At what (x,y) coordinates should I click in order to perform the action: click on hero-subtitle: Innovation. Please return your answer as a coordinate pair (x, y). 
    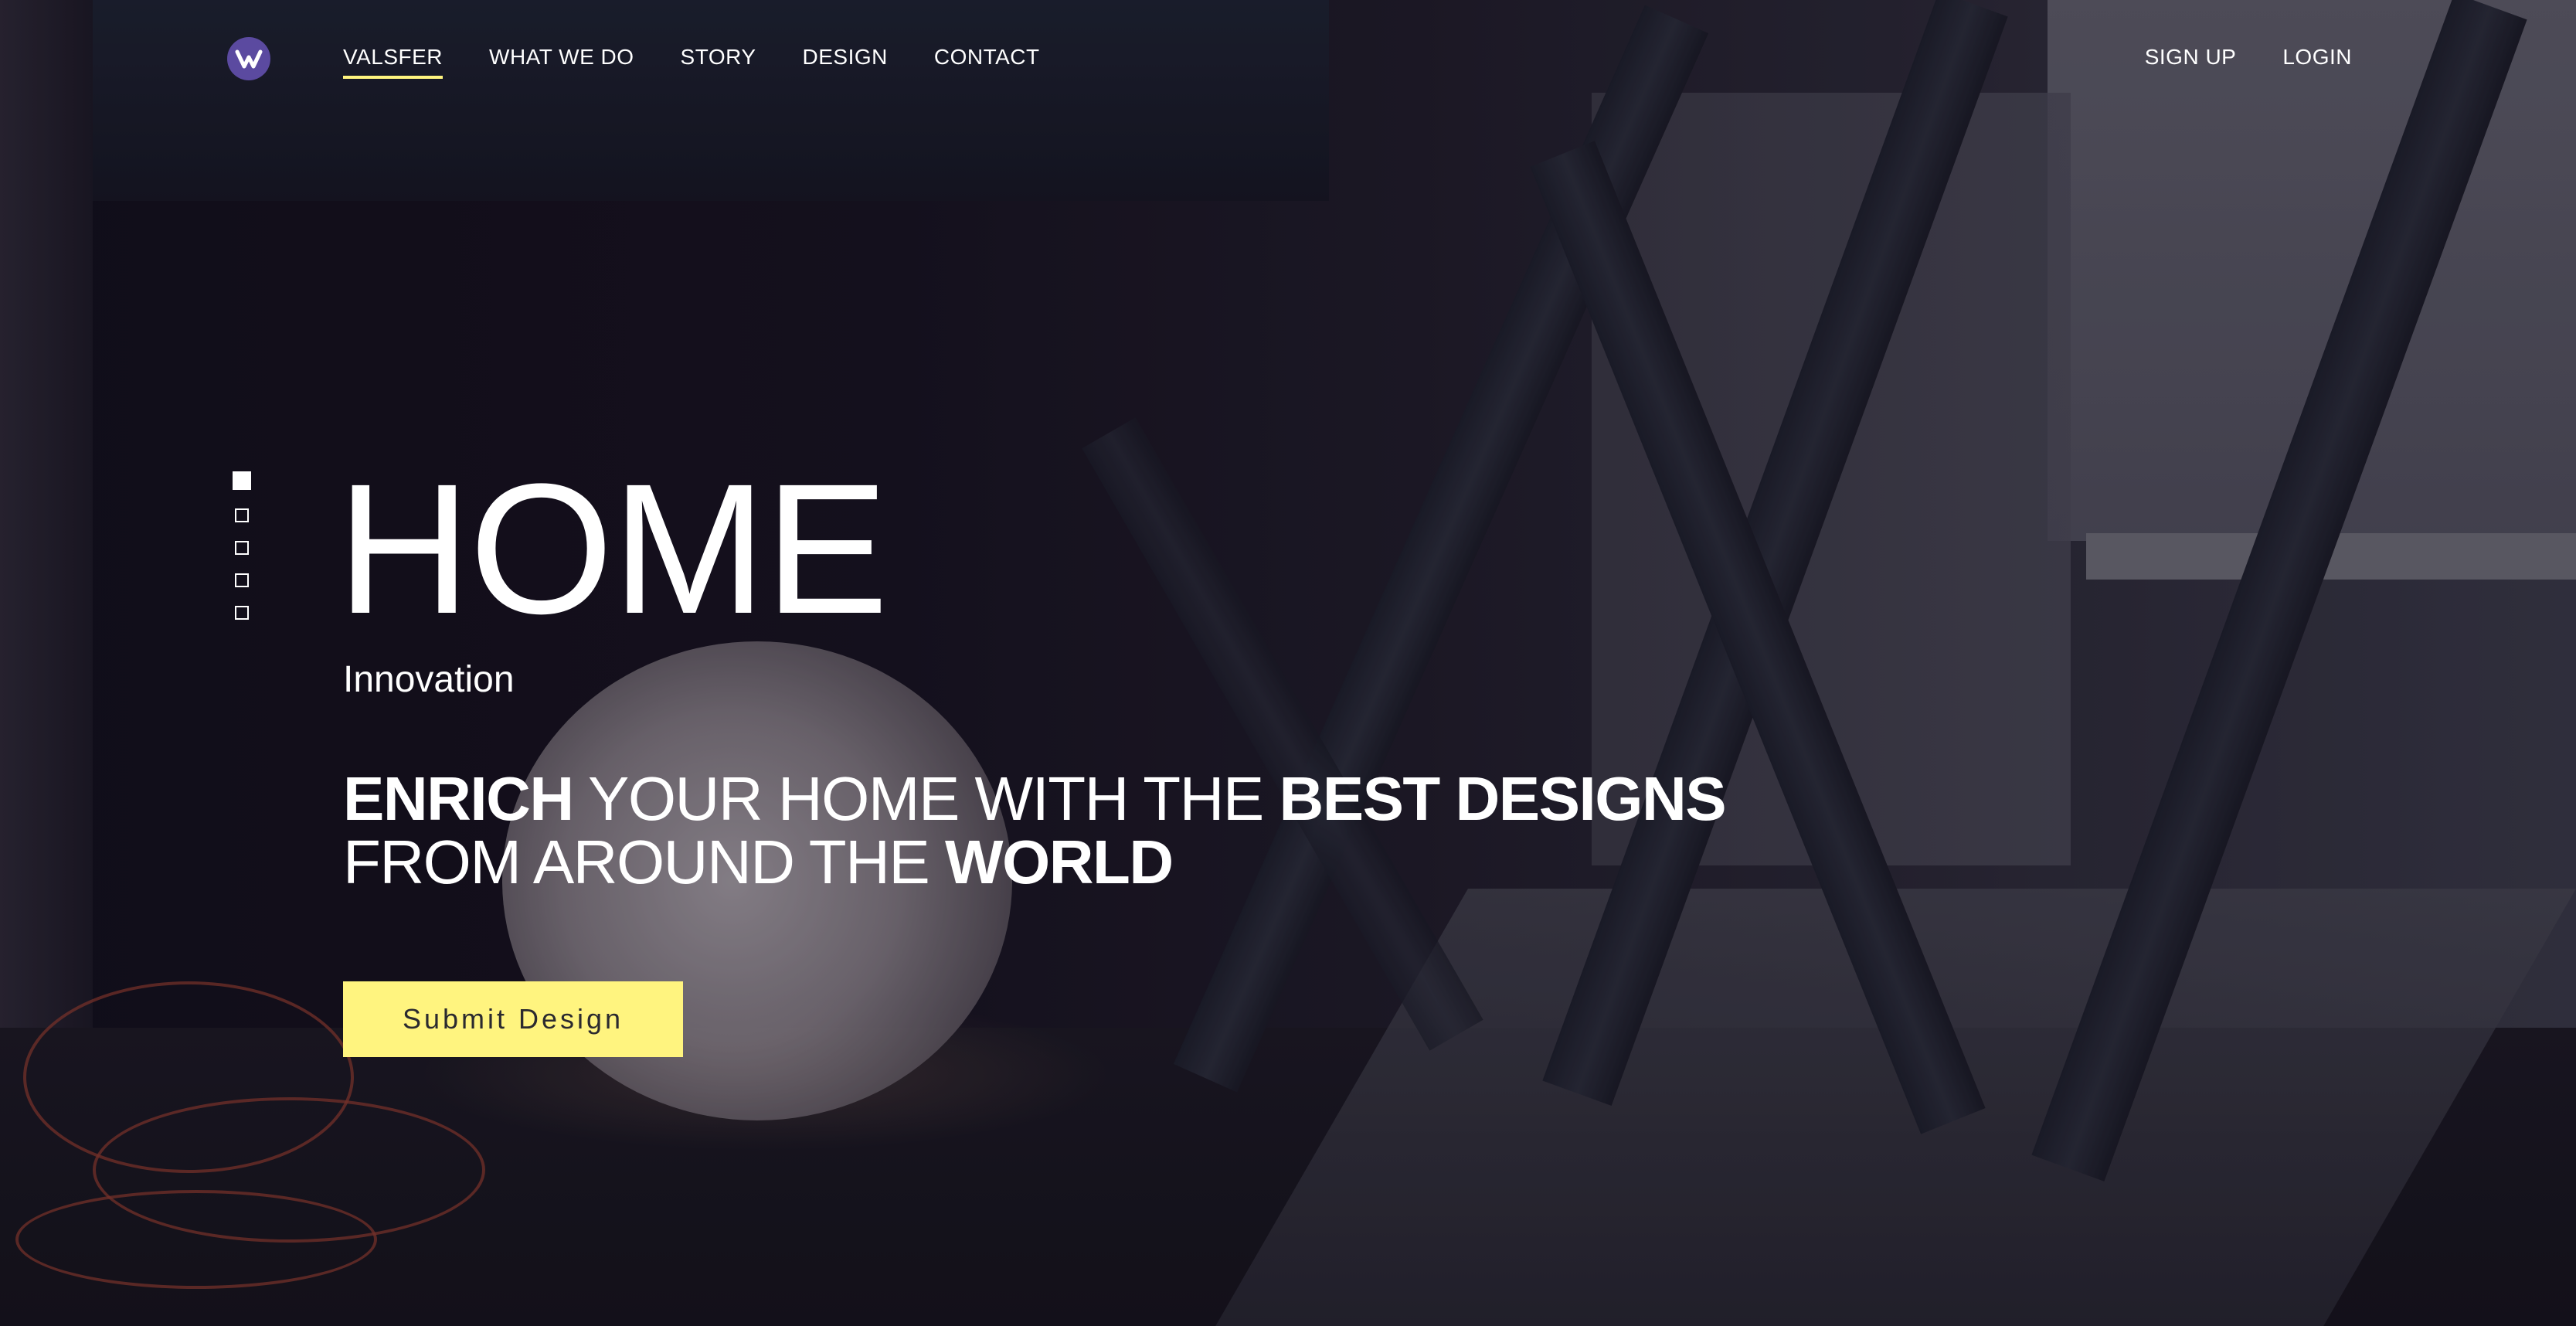
    Looking at the image, I should click on (429, 679).